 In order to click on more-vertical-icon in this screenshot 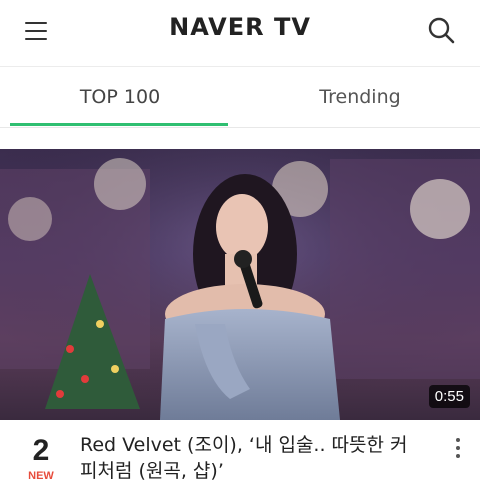, I will do `click(458, 451)`.